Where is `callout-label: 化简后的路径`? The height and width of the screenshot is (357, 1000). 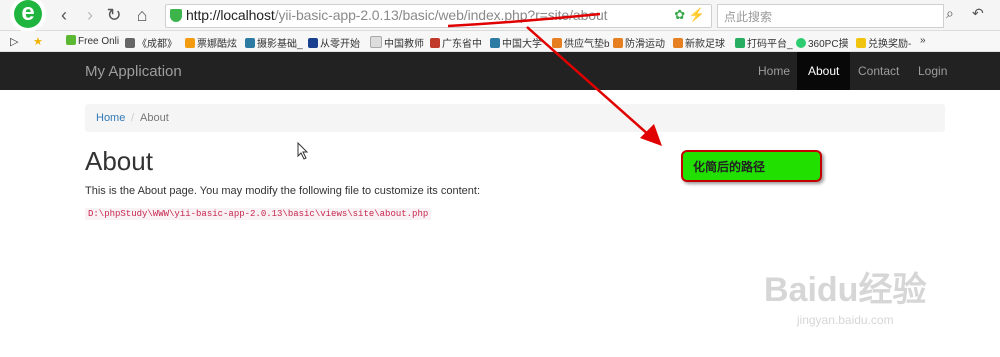 callout-label: 化简后的路径 is located at coordinates (729, 167).